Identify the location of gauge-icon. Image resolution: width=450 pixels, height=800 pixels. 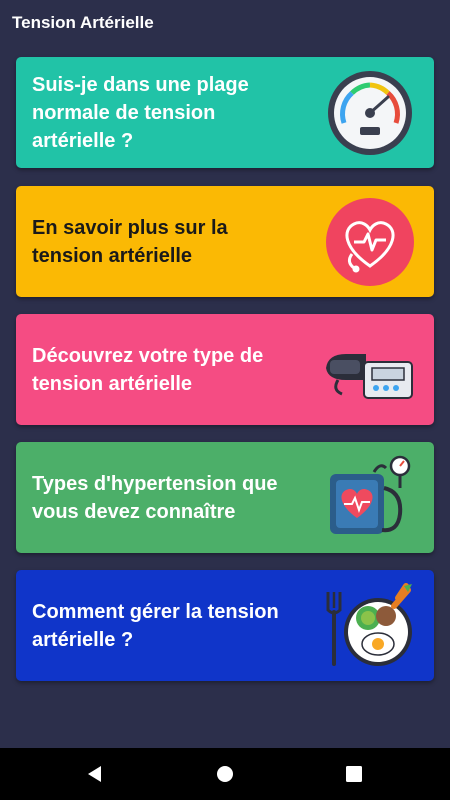
(370, 112).